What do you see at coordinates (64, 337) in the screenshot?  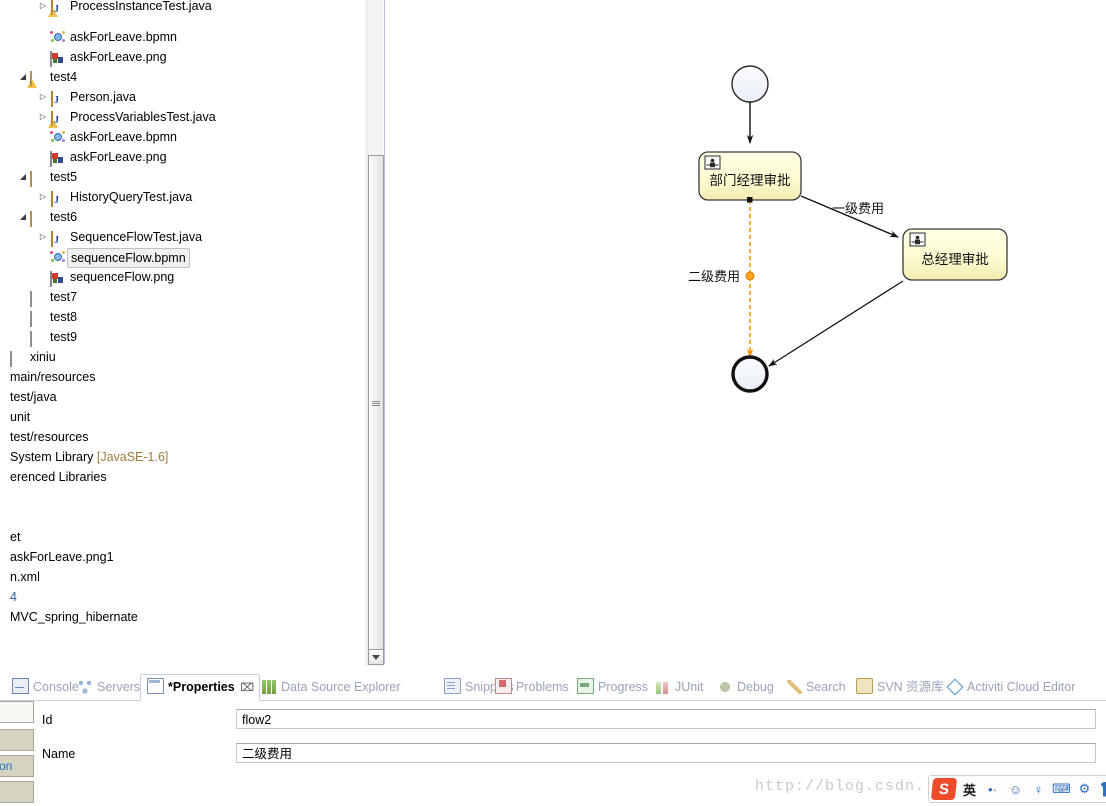 I see `tree-item-label: test9` at bounding box center [64, 337].